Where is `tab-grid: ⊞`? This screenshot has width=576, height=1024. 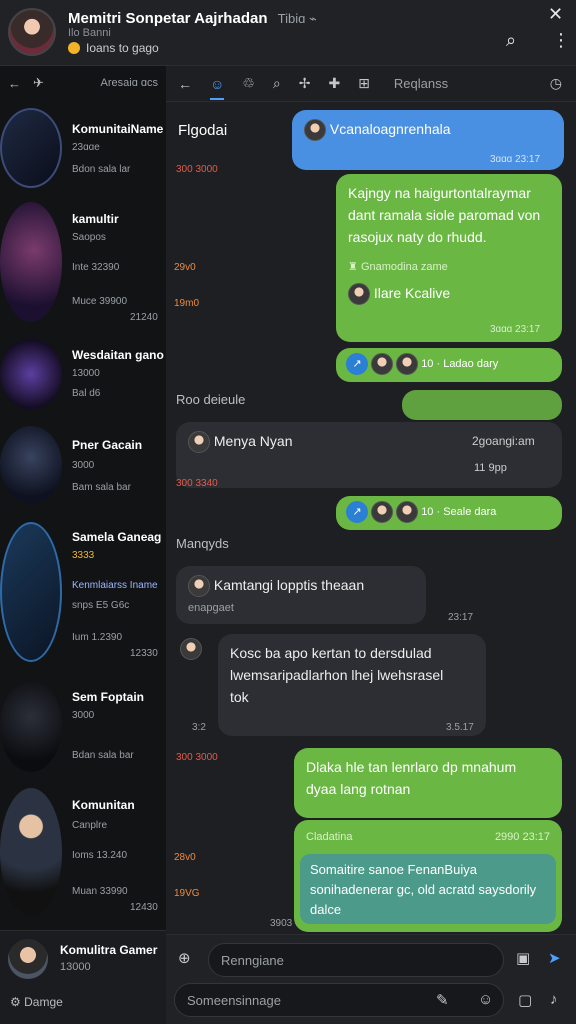 tab-grid: ⊞ is located at coordinates (364, 83).